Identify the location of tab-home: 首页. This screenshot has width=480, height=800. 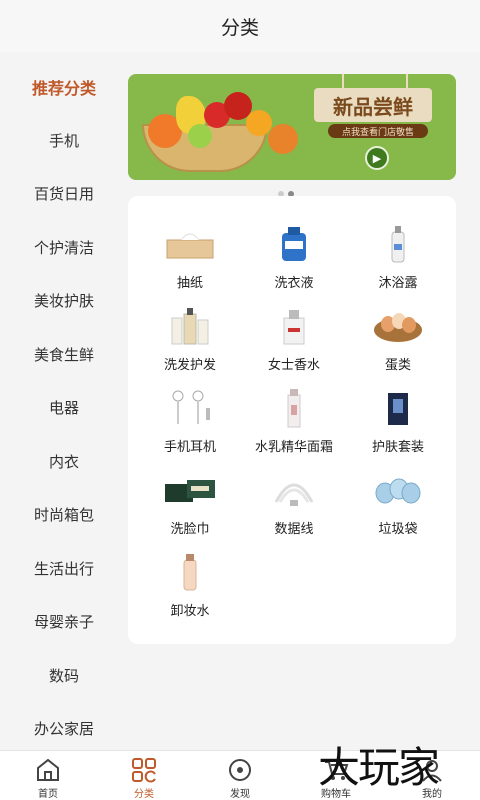
(48, 775).